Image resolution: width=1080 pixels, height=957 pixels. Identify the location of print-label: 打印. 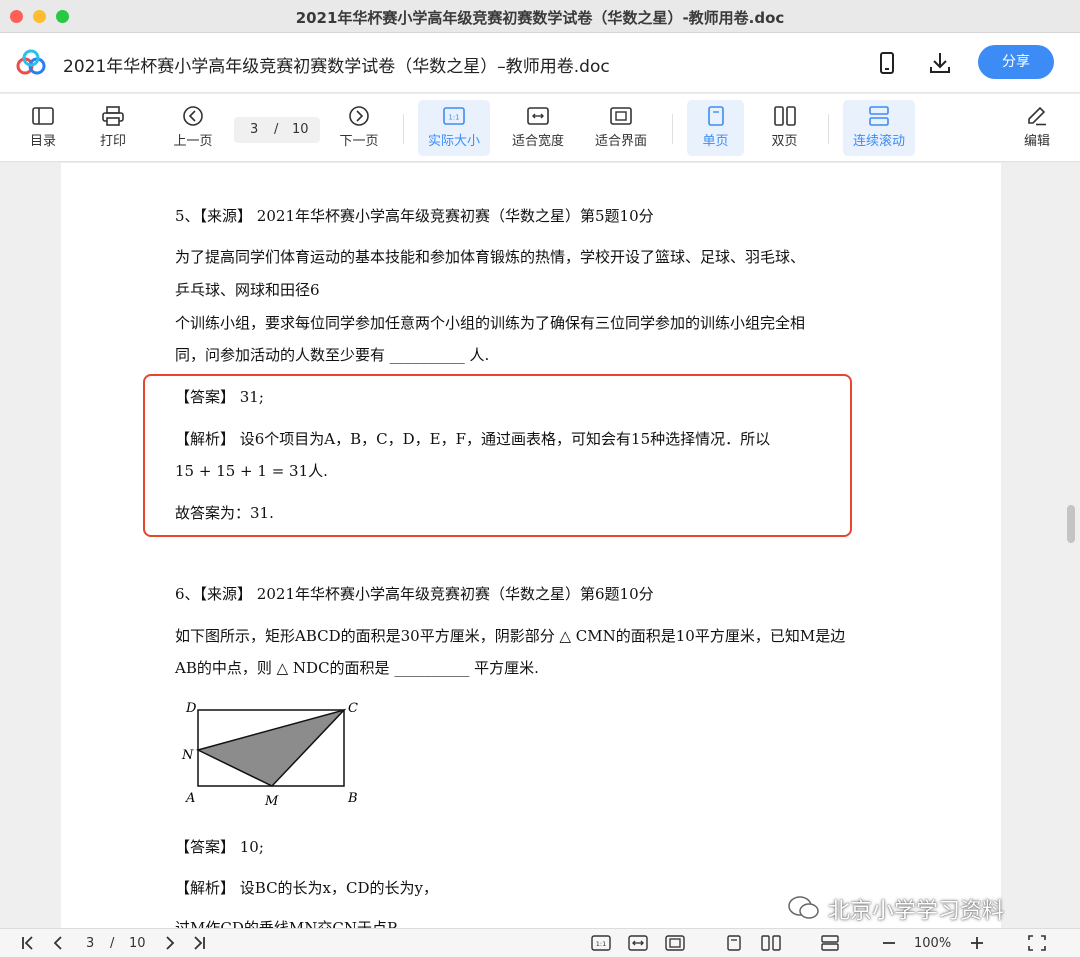
(112, 141).